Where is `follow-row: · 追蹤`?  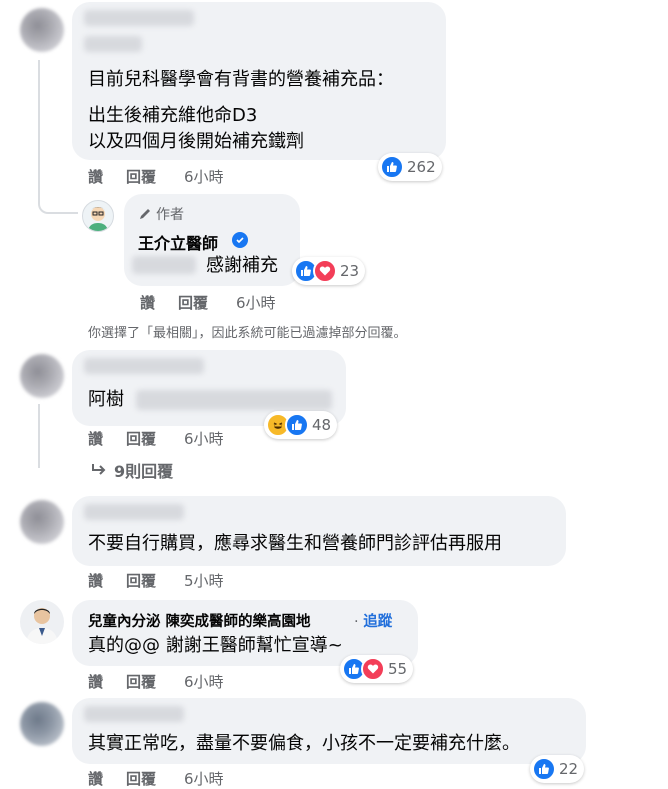
follow-row: · 追蹤 is located at coordinates (373, 620).